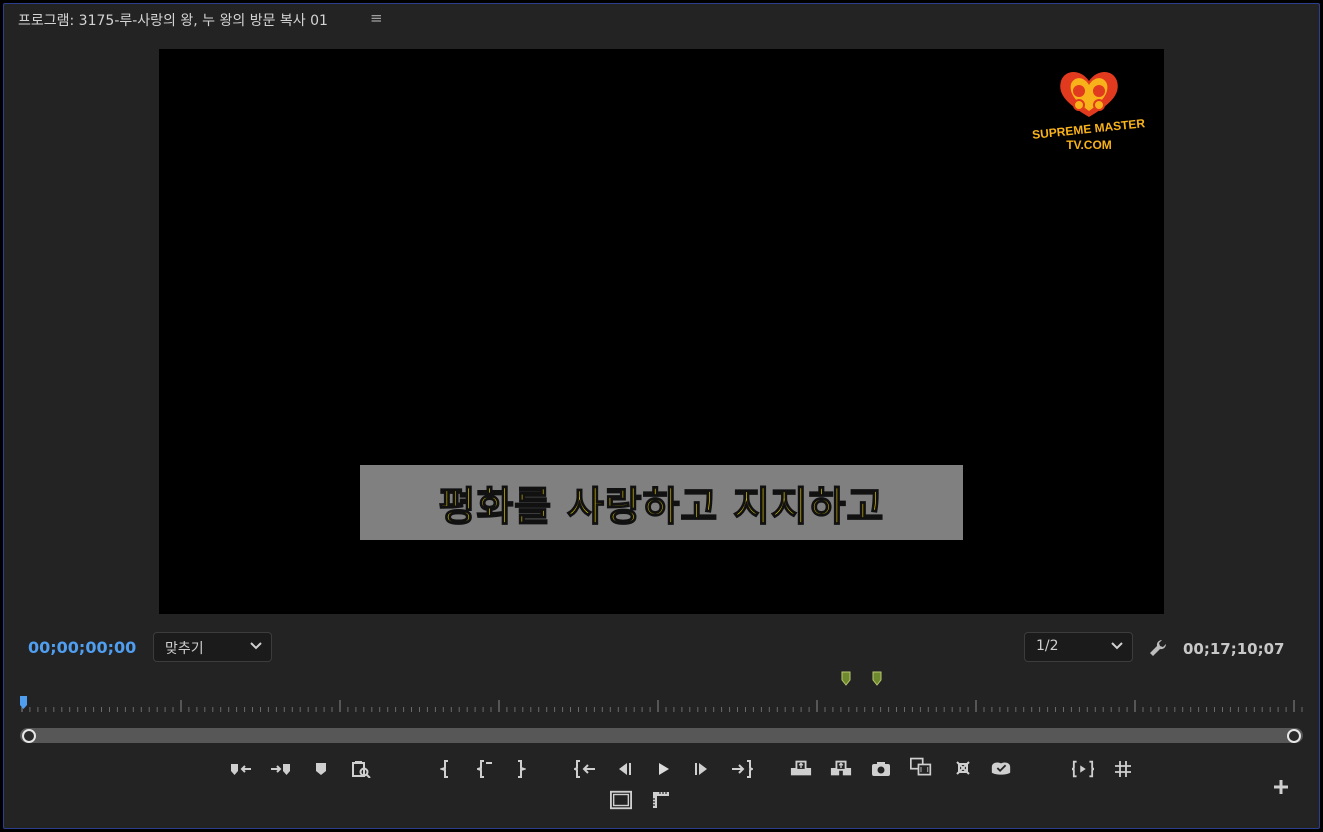 The image size is (1323, 832). What do you see at coordinates (241, 769) in the screenshot?
I see `add-marker-in-icon` at bounding box center [241, 769].